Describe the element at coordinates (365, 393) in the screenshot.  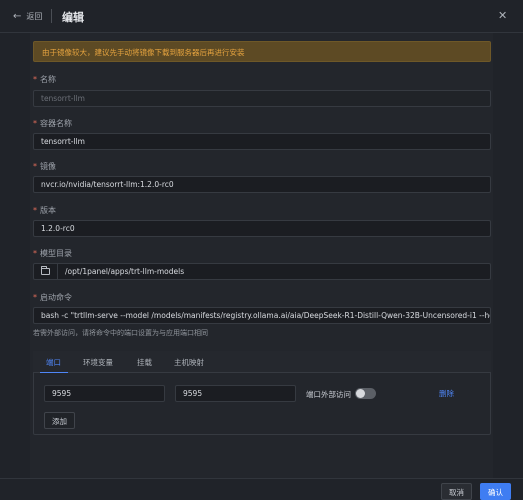
I see `external-access-toggle` at that location.